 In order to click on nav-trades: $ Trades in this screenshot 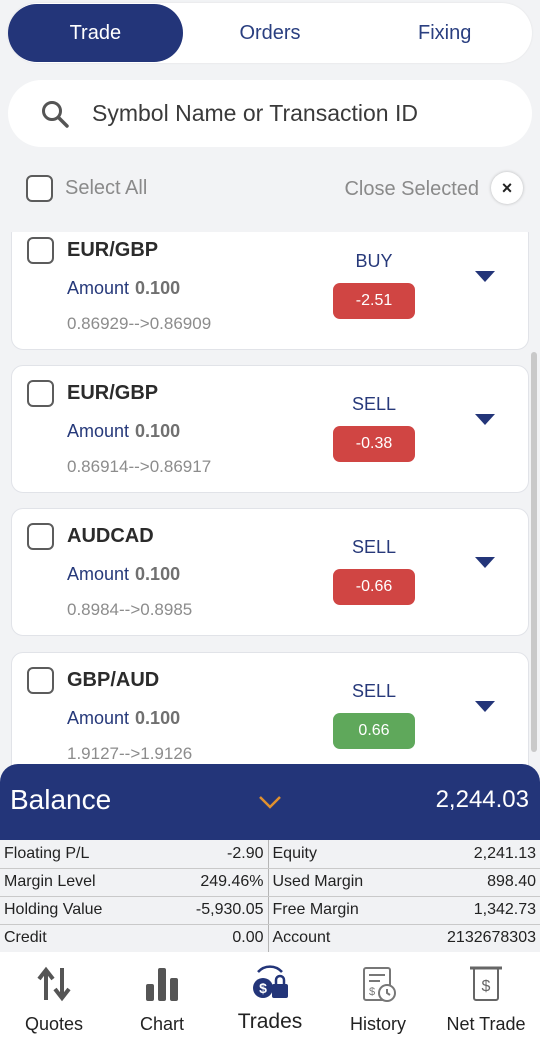, I will do `click(270, 994)`.